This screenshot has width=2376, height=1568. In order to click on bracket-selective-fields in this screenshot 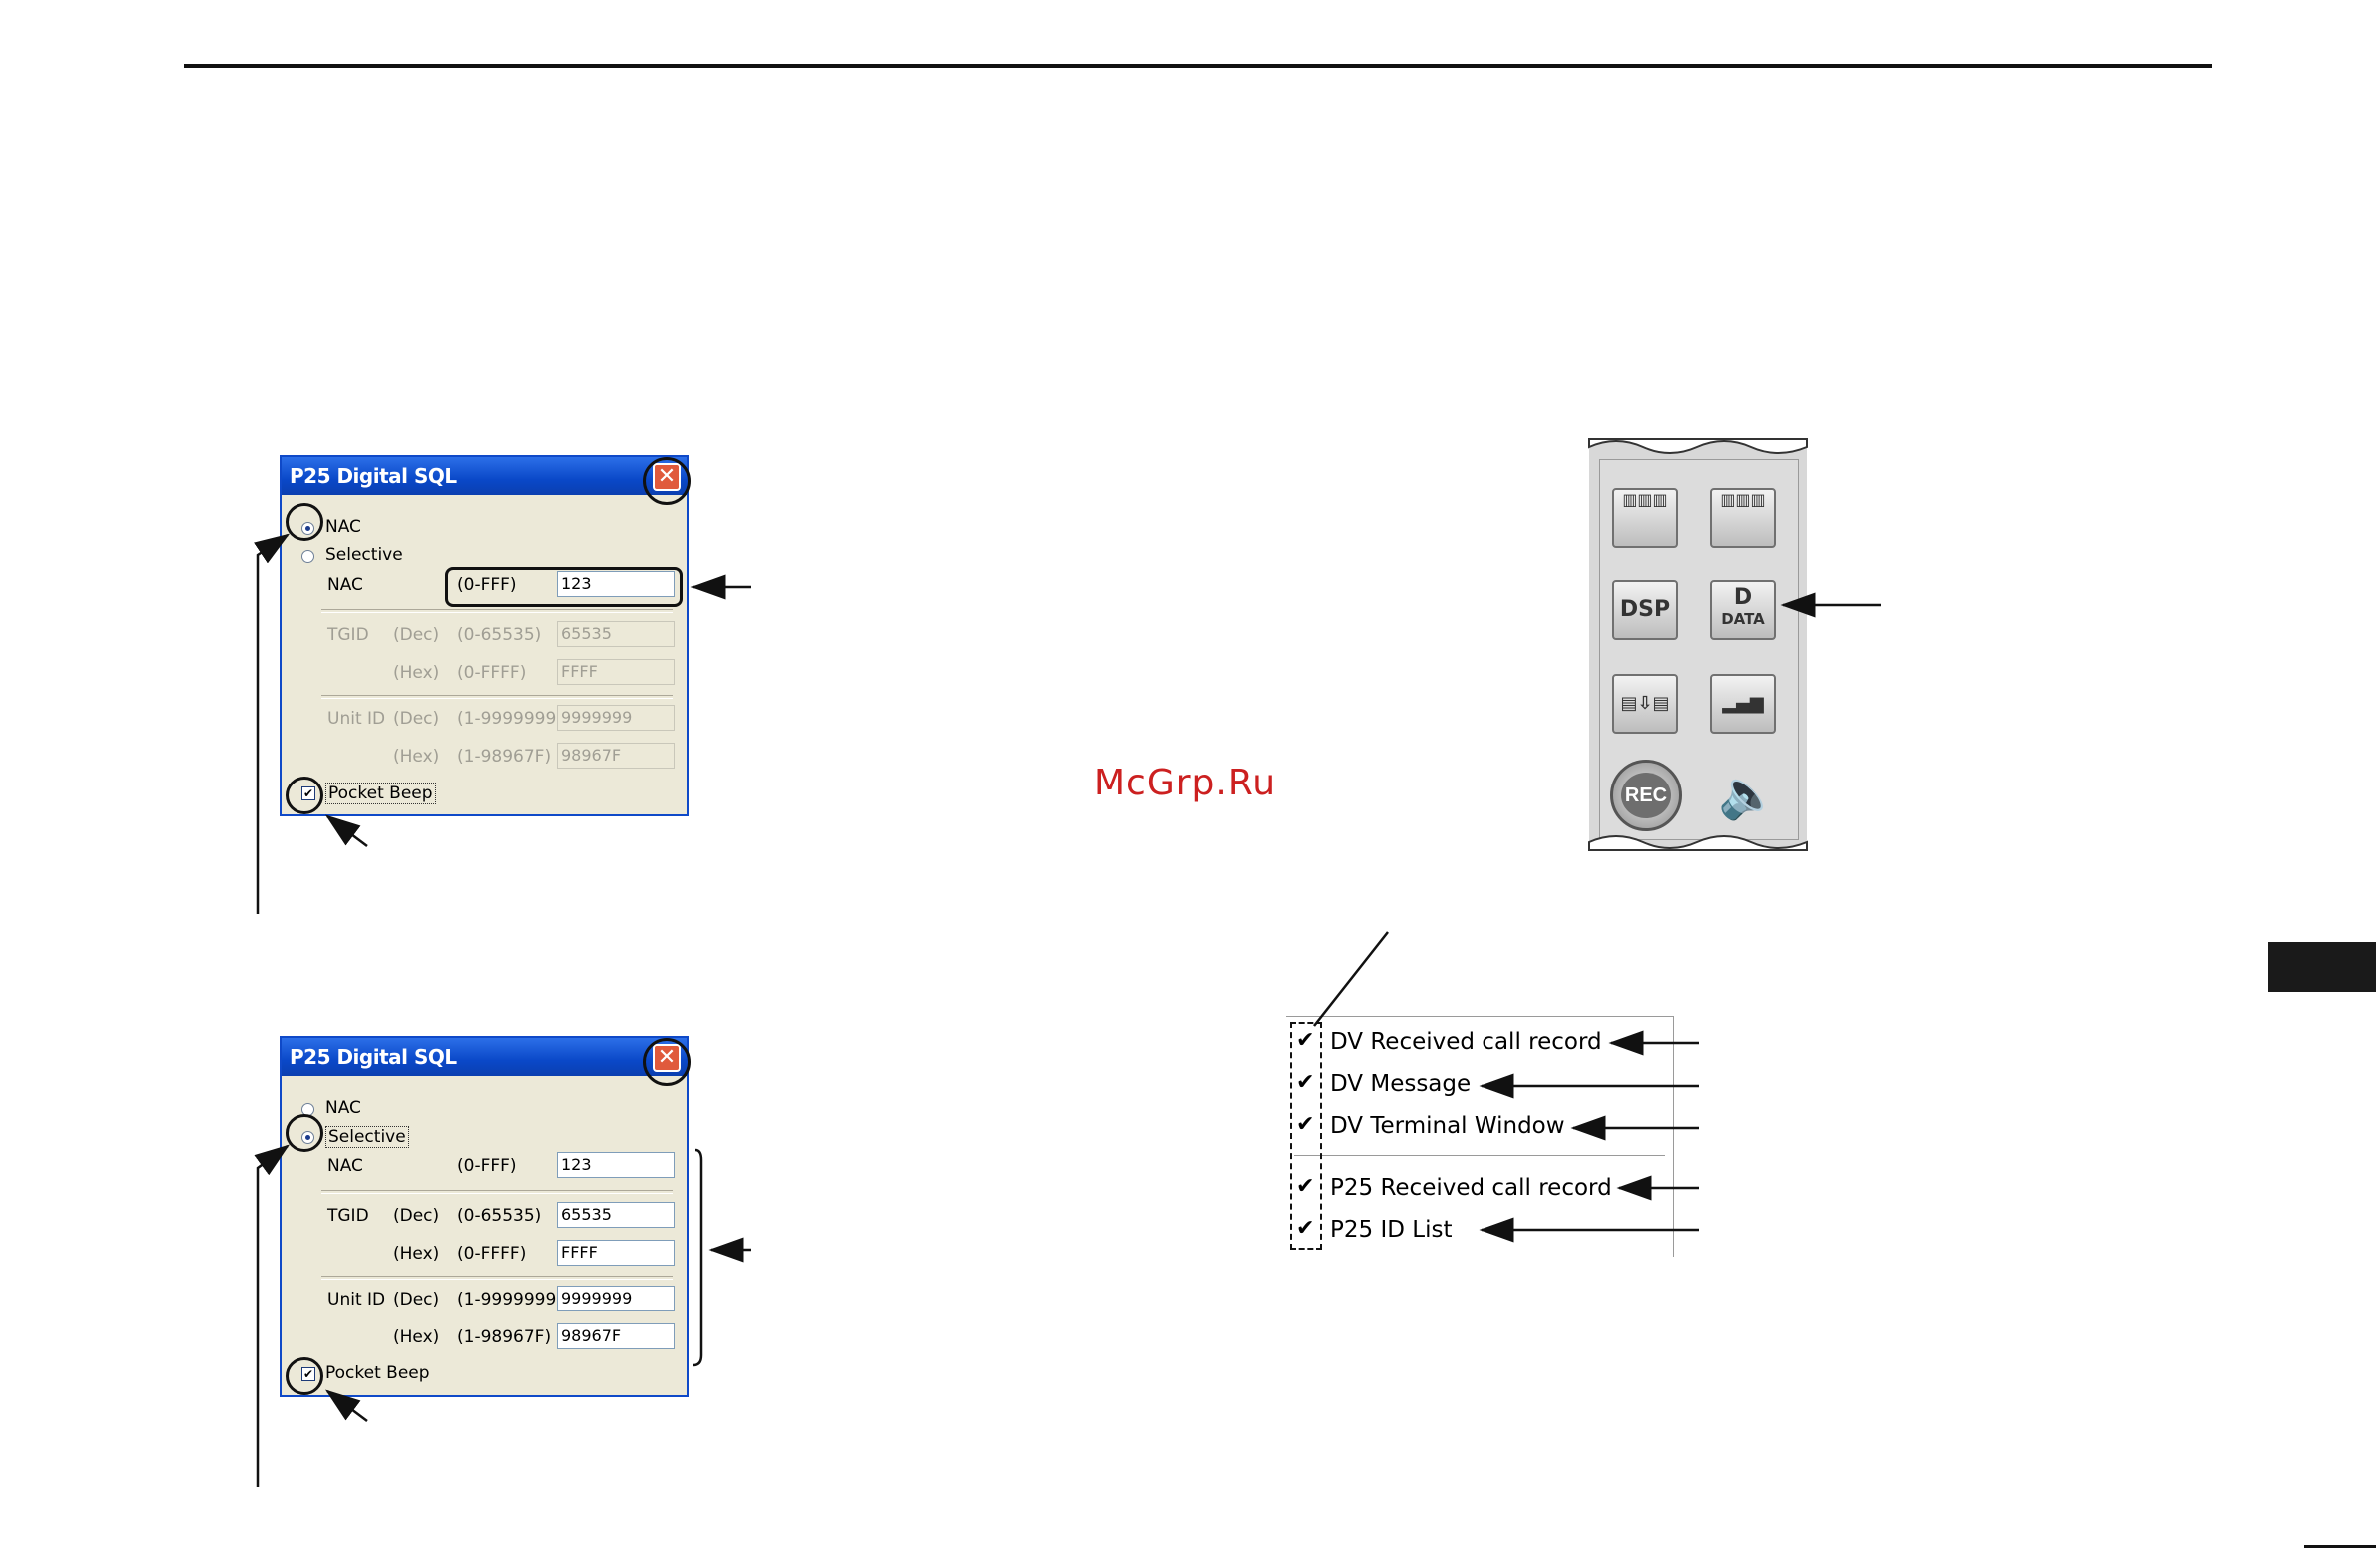, I will do `click(698, 1257)`.